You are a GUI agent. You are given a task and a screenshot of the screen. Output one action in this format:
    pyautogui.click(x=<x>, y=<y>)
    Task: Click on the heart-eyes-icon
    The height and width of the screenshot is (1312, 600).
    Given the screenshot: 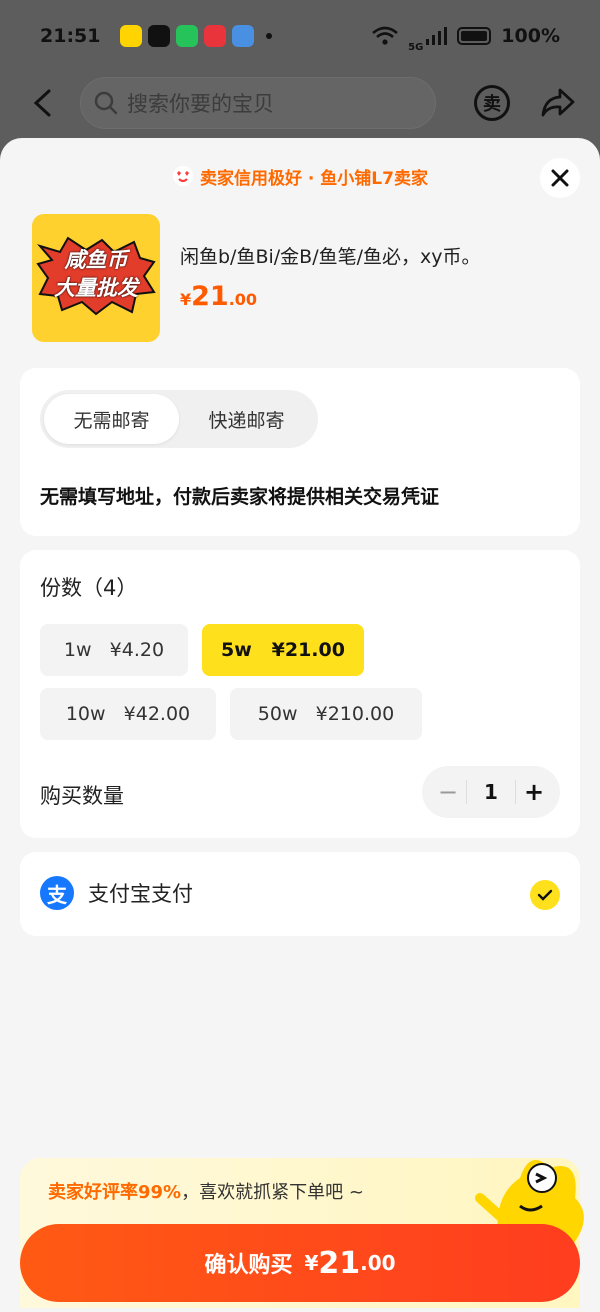 What is the action you would take?
    pyautogui.click(x=183, y=176)
    